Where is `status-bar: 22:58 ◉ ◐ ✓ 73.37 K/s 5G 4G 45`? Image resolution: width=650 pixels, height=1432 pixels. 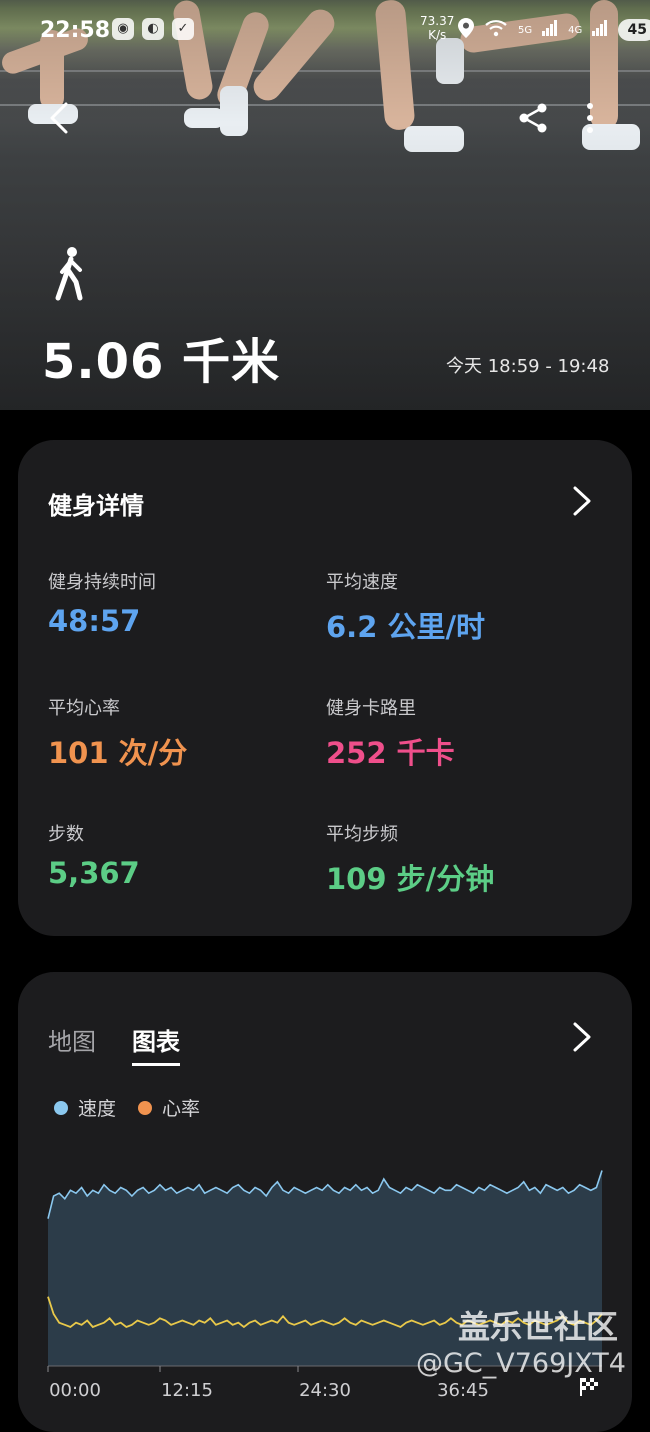 status-bar: 22:58 ◉ ◐ ✓ 73.37 K/s 5G 4G 45 is located at coordinates (325, 30).